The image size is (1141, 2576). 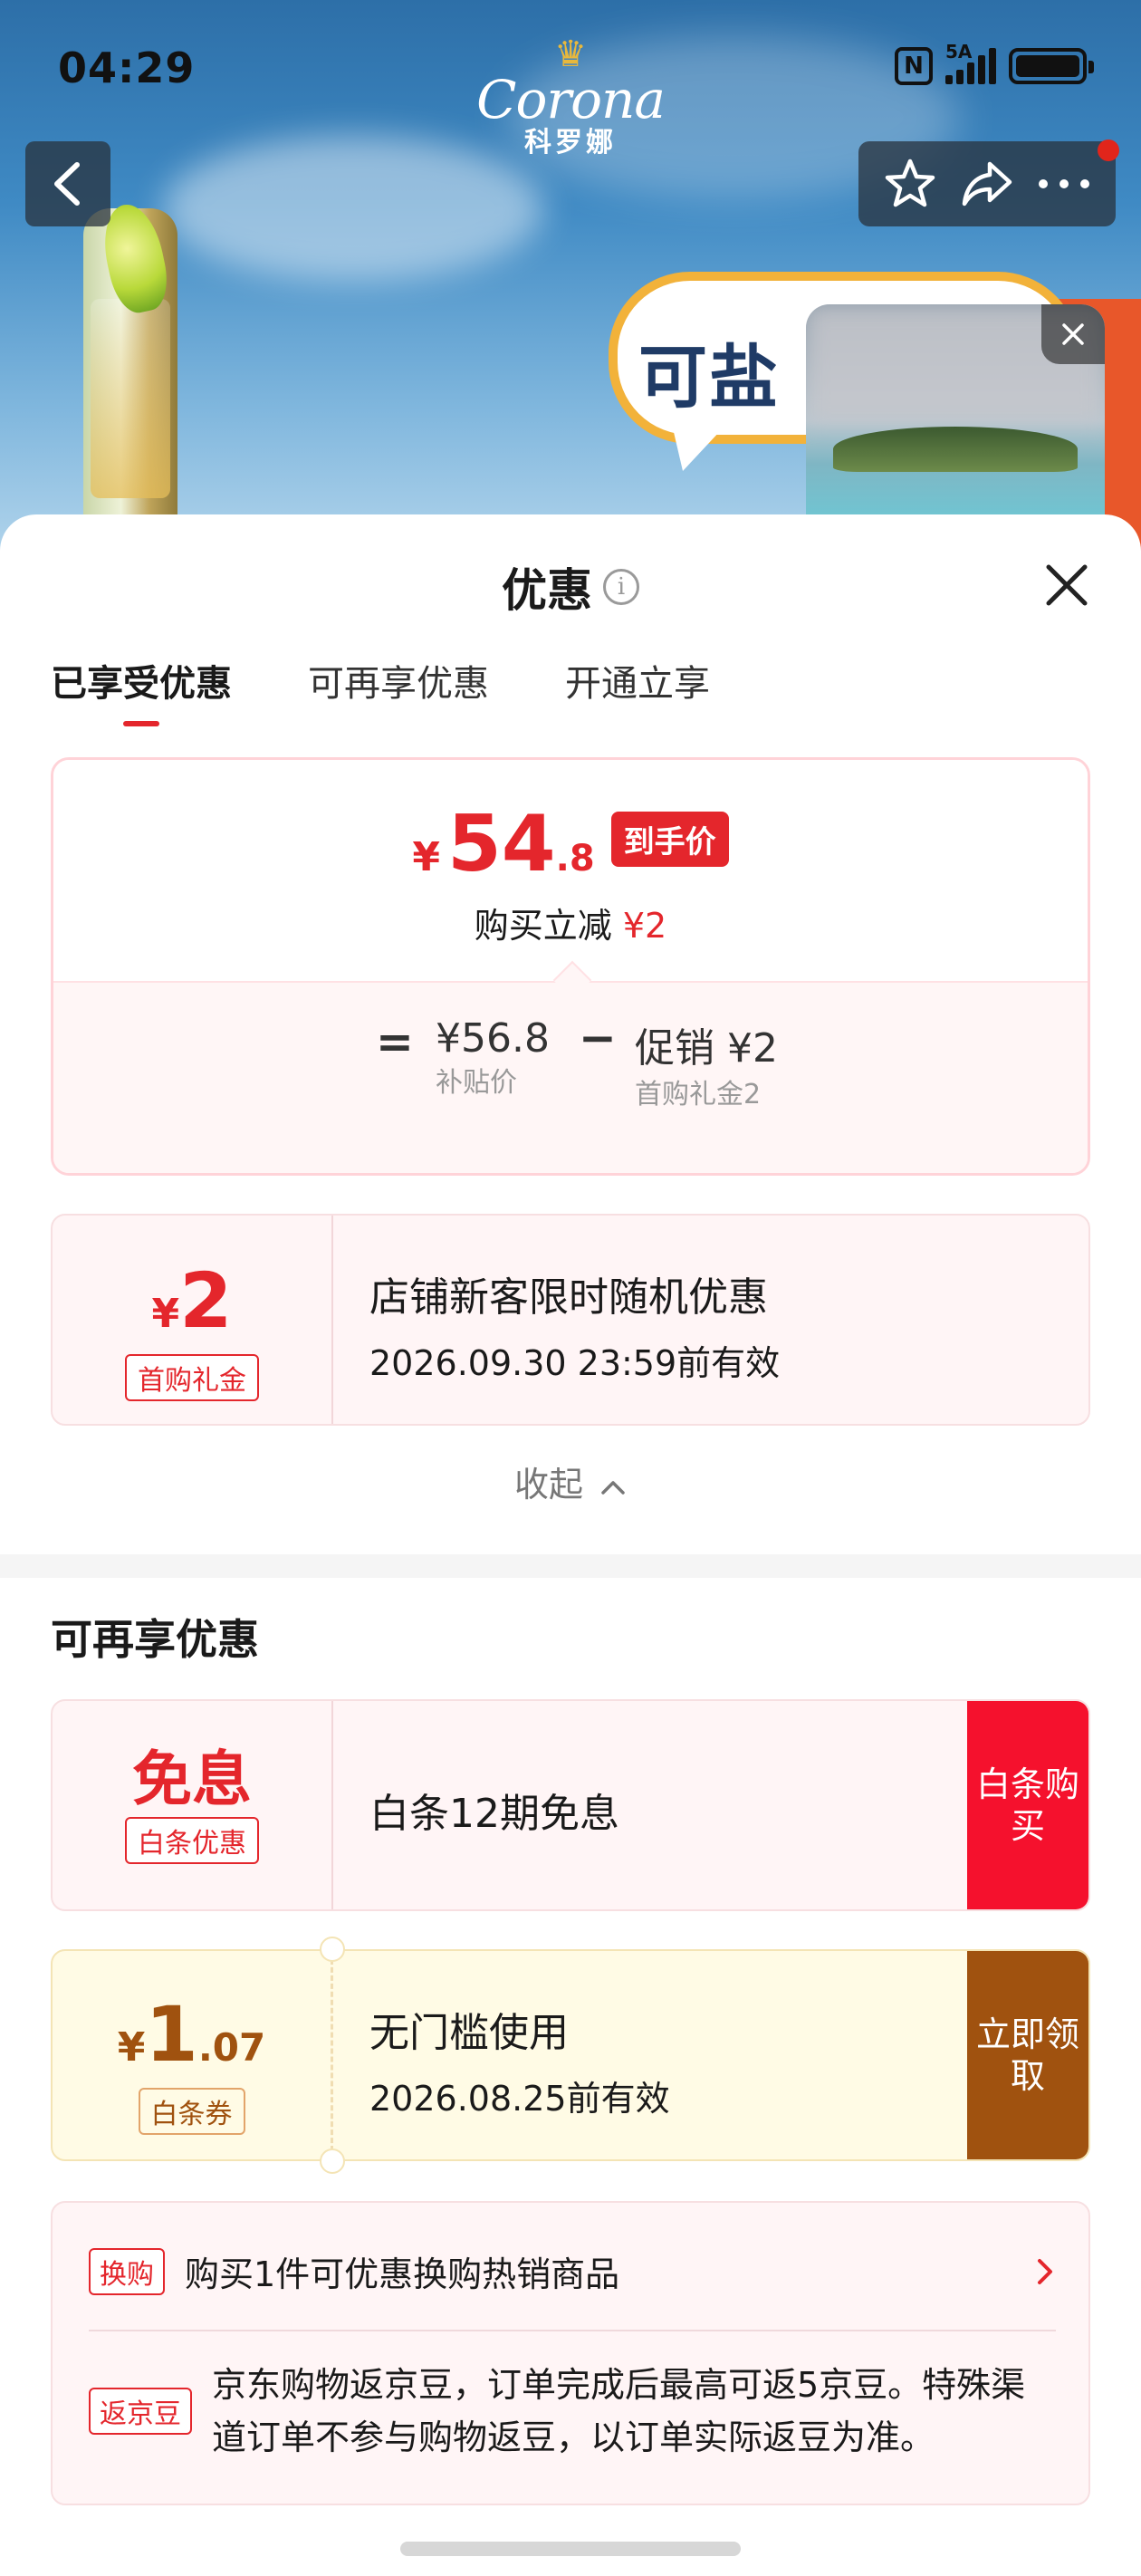 I want to click on brand-logo-text: Corona, so click(x=571, y=99).